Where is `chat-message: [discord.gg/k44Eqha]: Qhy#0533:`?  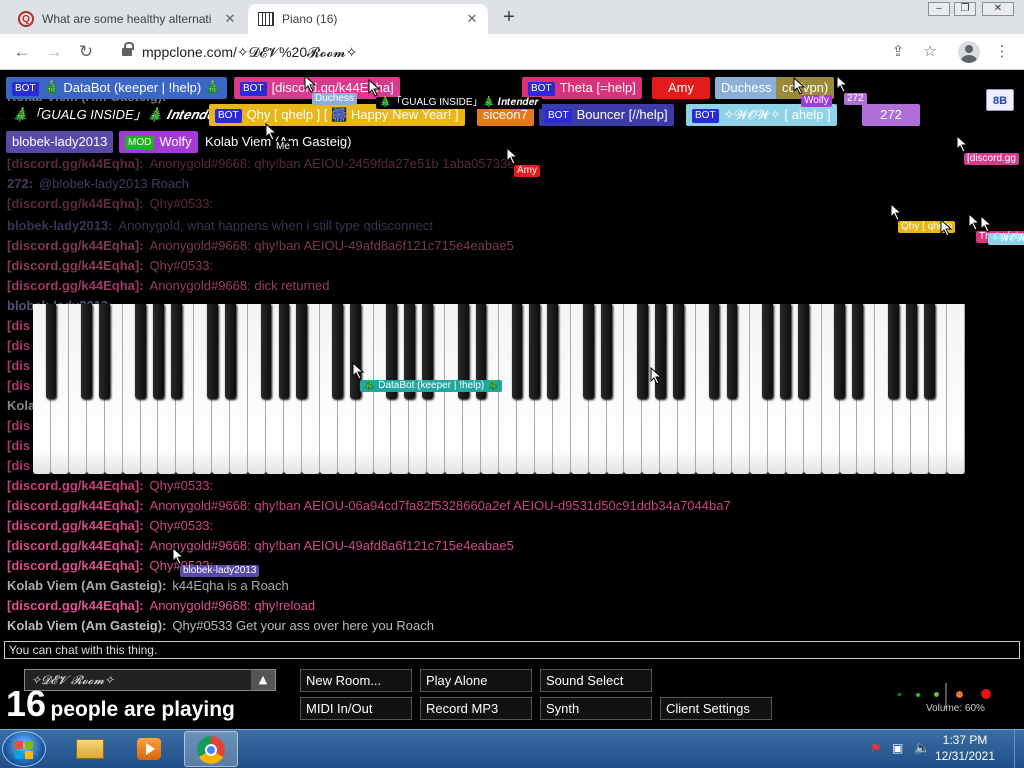
chat-message: [discord.gg/k44Eqha]: Qhy#0533: is located at coordinates (110, 485).